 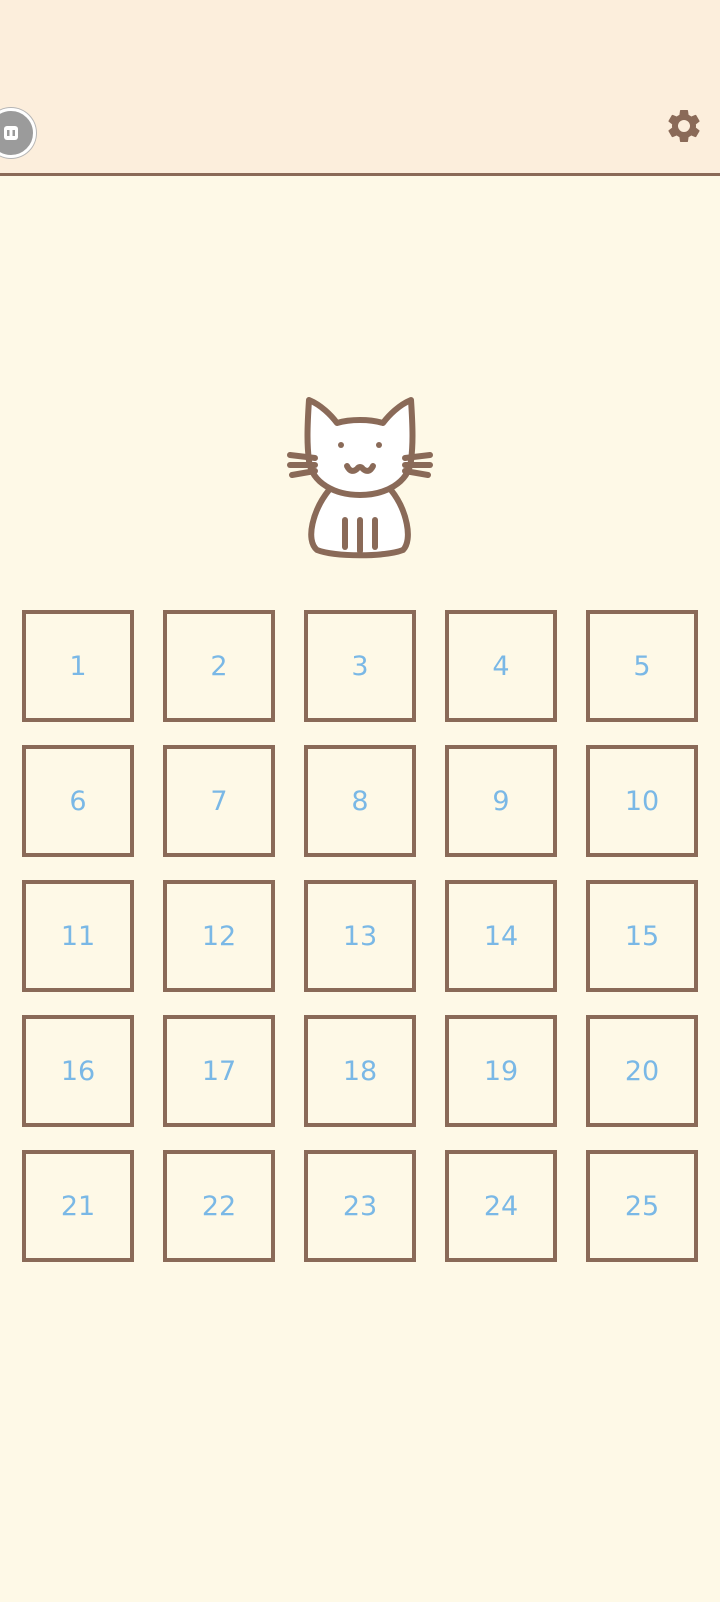 What do you see at coordinates (642, 666) in the screenshot?
I see `level-tile-5: 5` at bounding box center [642, 666].